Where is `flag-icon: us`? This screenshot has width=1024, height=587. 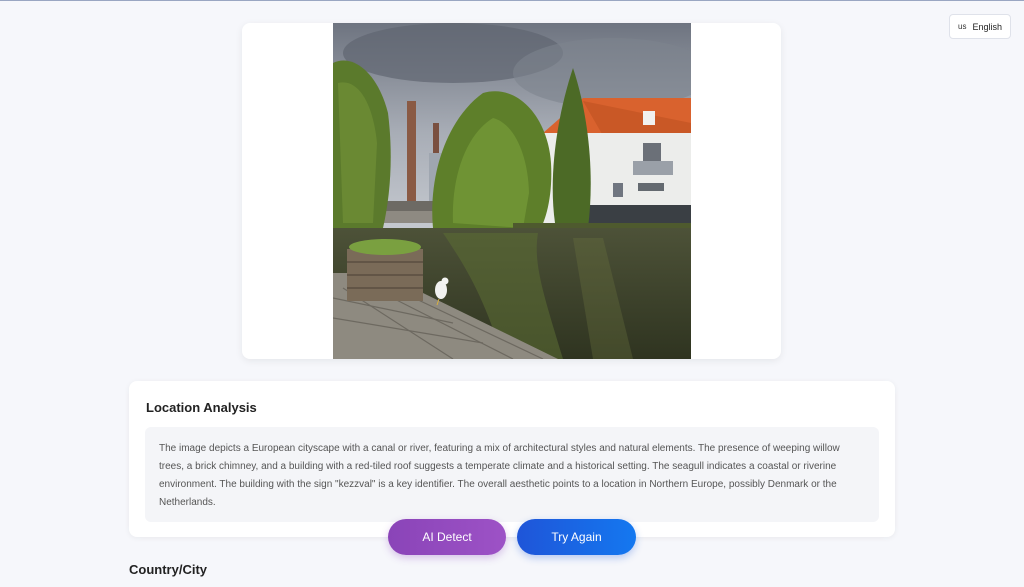
flag-icon: us is located at coordinates (962, 26).